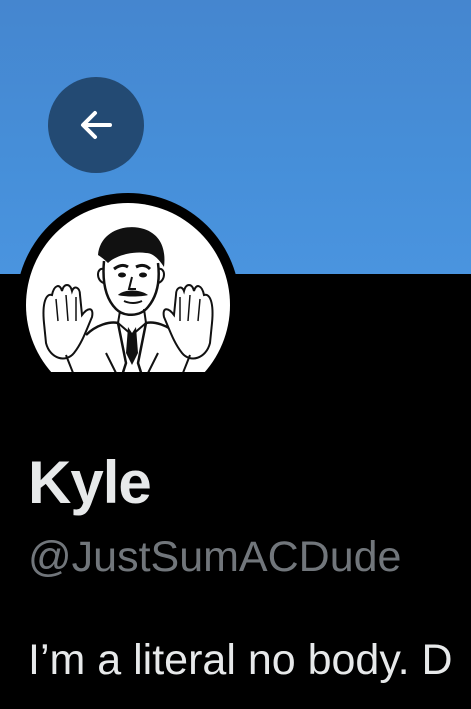  What do you see at coordinates (130, 402) in the screenshot?
I see `avatar-clip` at bounding box center [130, 402].